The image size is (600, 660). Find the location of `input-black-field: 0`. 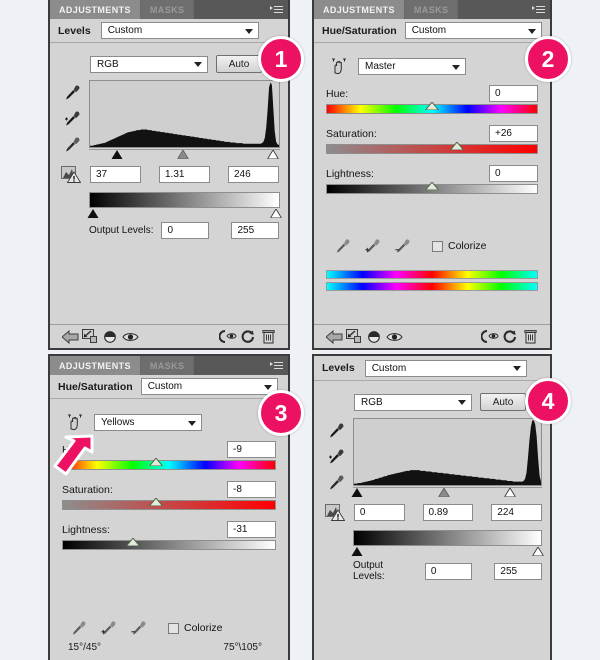

input-black-field: 0 is located at coordinates (379, 512).